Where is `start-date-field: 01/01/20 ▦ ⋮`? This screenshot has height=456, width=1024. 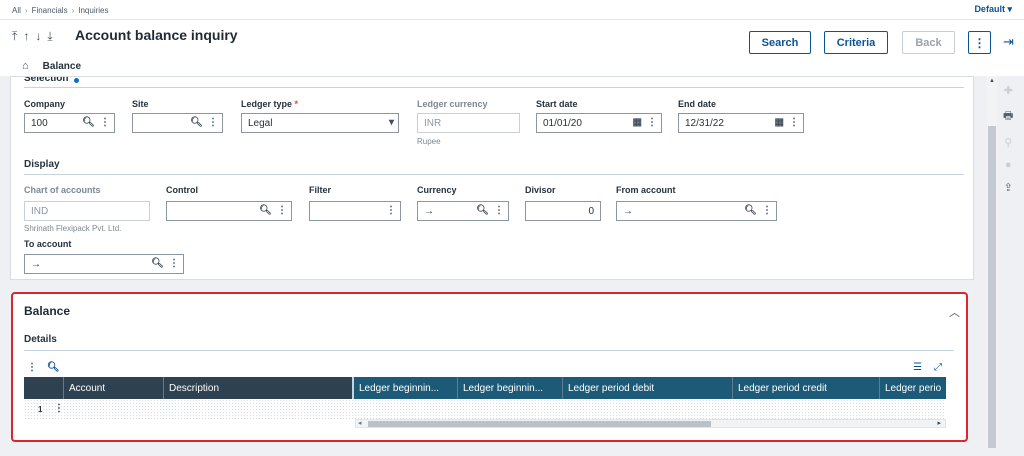
start-date-field: 01/01/20 ▦ ⋮ is located at coordinates (599, 123).